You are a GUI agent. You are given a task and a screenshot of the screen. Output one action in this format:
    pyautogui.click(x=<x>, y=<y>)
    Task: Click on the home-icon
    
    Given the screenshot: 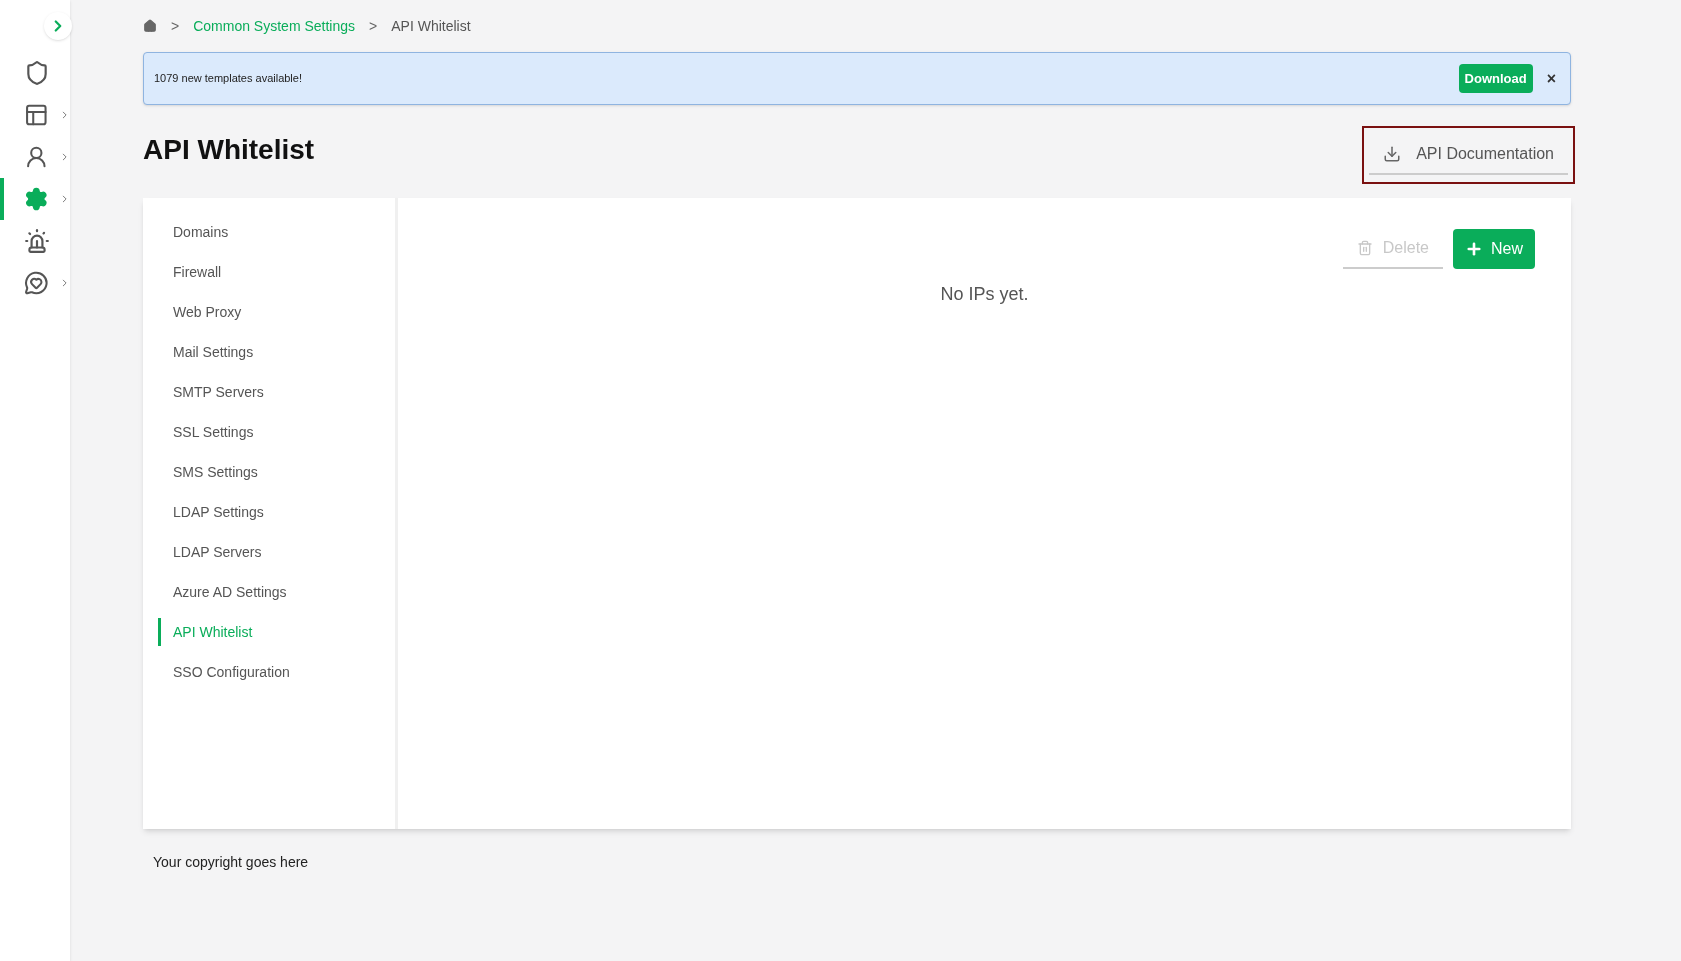 What is the action you would take?
    pyautogui.click(x=150, y=26)
    